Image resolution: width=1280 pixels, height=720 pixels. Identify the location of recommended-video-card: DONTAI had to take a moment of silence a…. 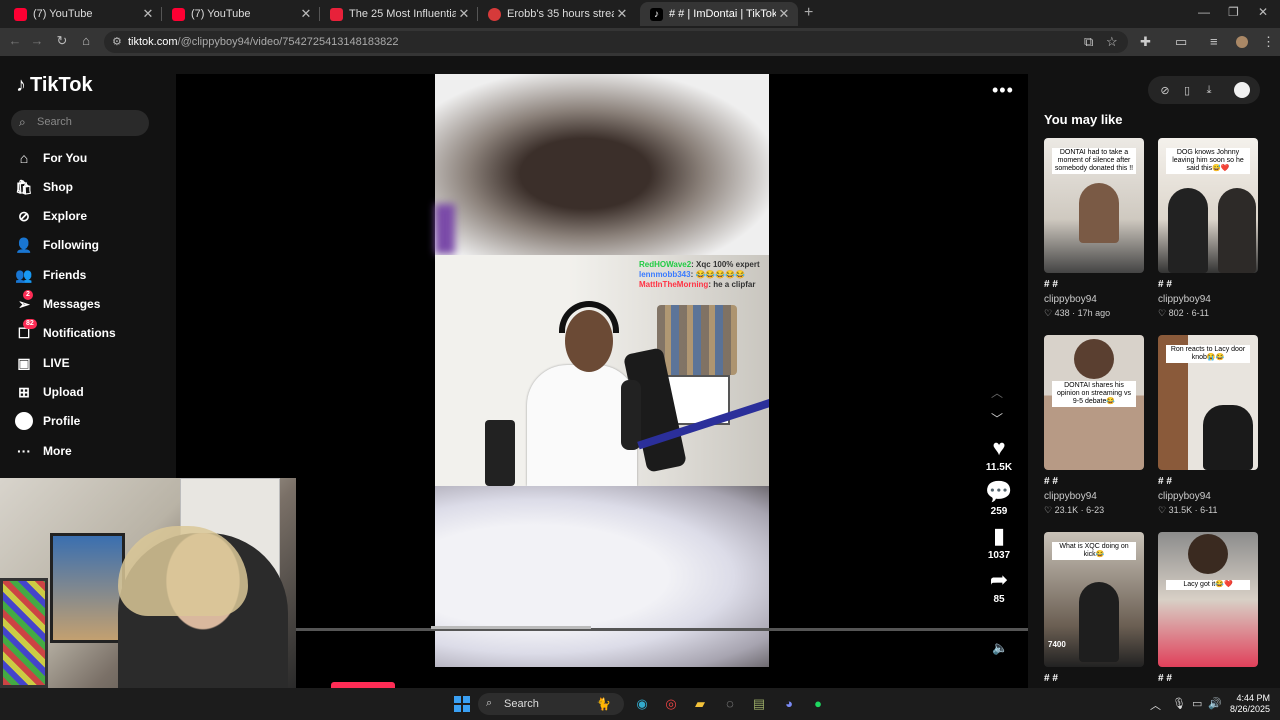
(1094, 228).